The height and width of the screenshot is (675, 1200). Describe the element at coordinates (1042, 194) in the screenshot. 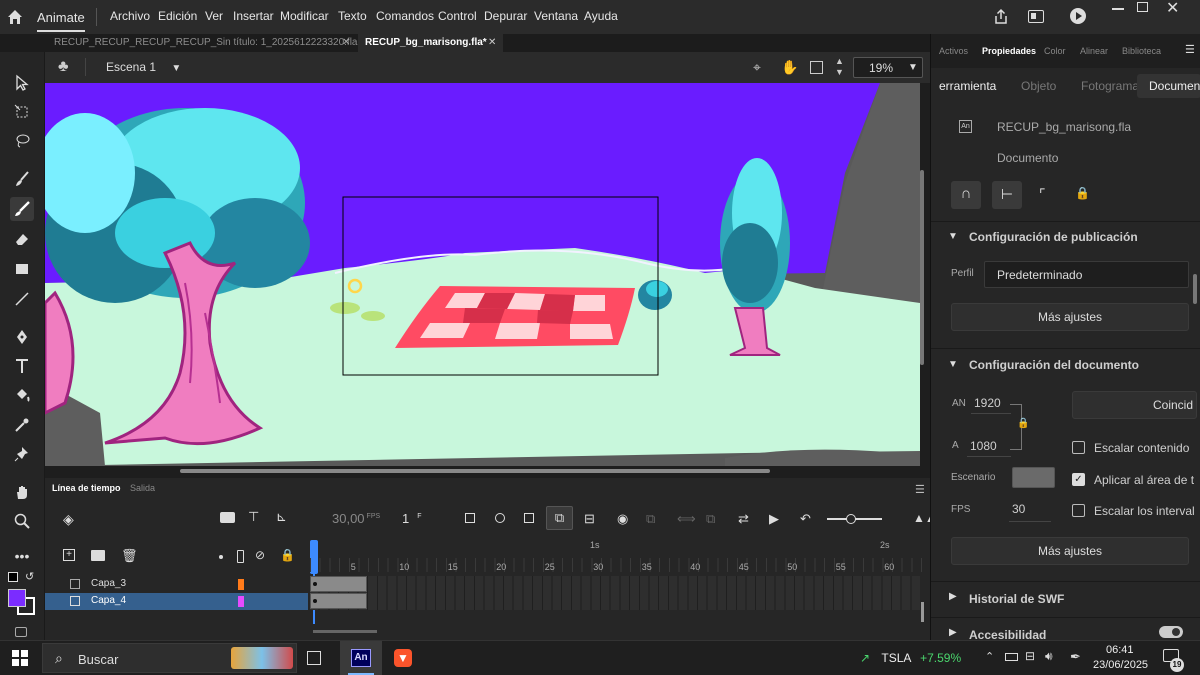

I see `ruler-icon: ⌜` at that location.